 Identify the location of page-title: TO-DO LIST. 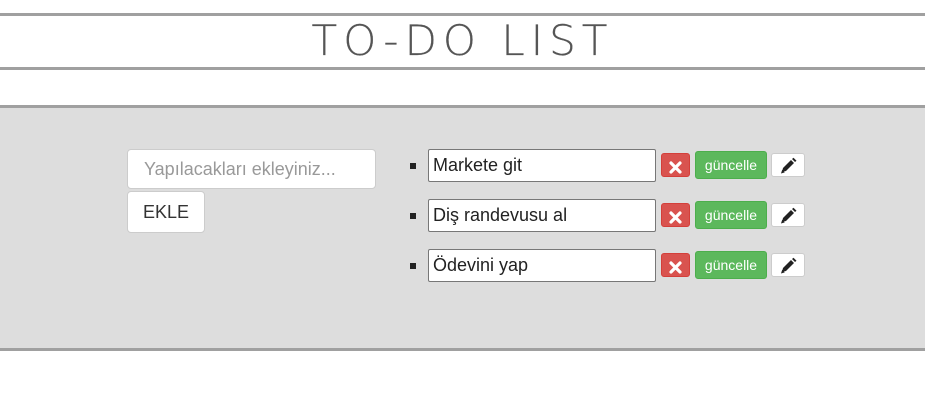
(462, 40).